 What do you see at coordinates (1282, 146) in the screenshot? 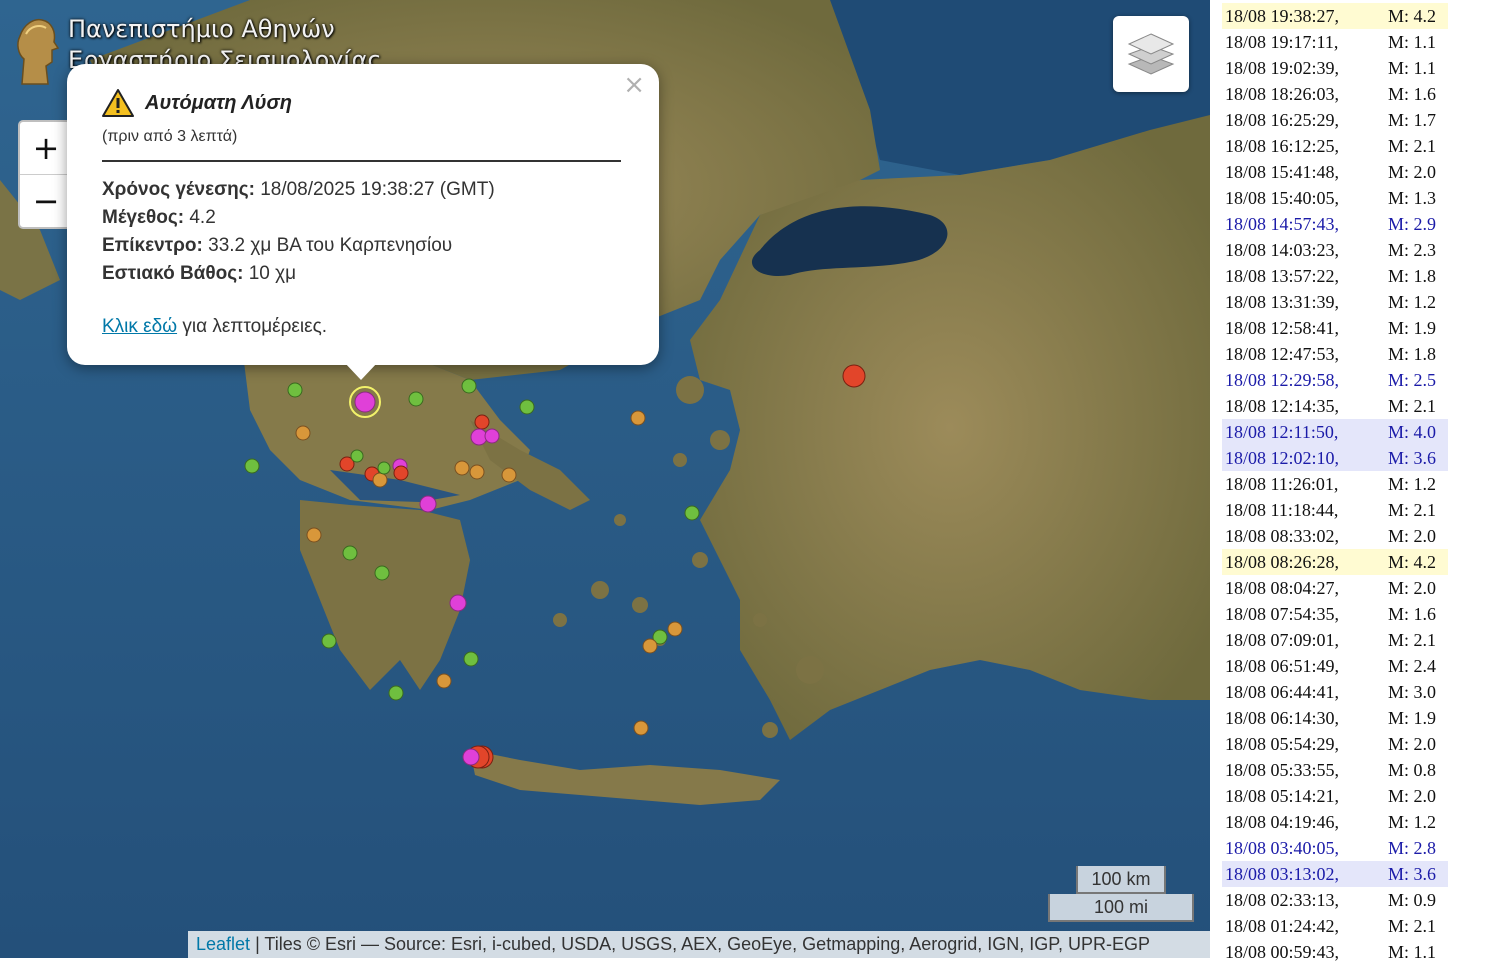
I see `event-time: 18/08 16:12:25,` at bounding box center [1282, 146].